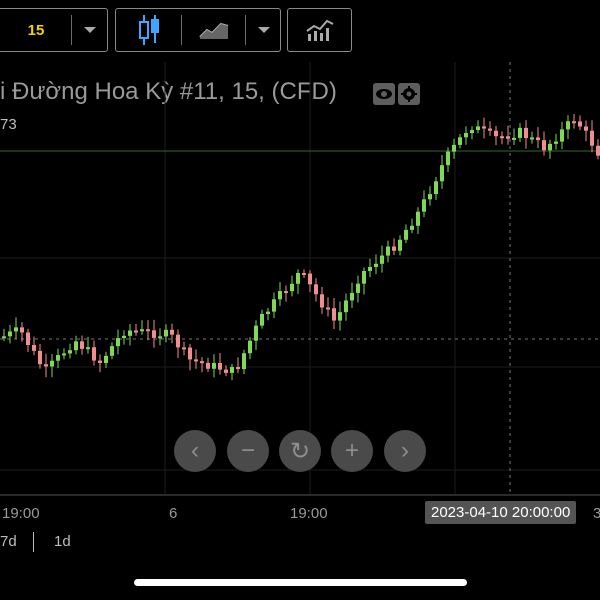  I want to click on range-divider, so click(33, 542).